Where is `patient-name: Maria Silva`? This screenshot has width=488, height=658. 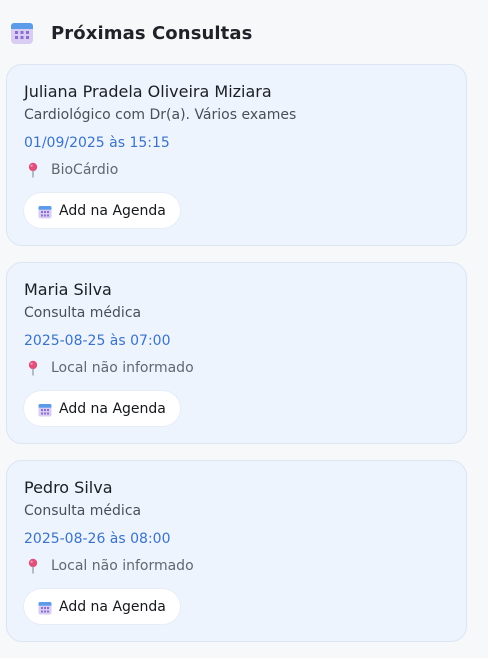 patient-name: Maria Silva is located at coordinates (68, 289).